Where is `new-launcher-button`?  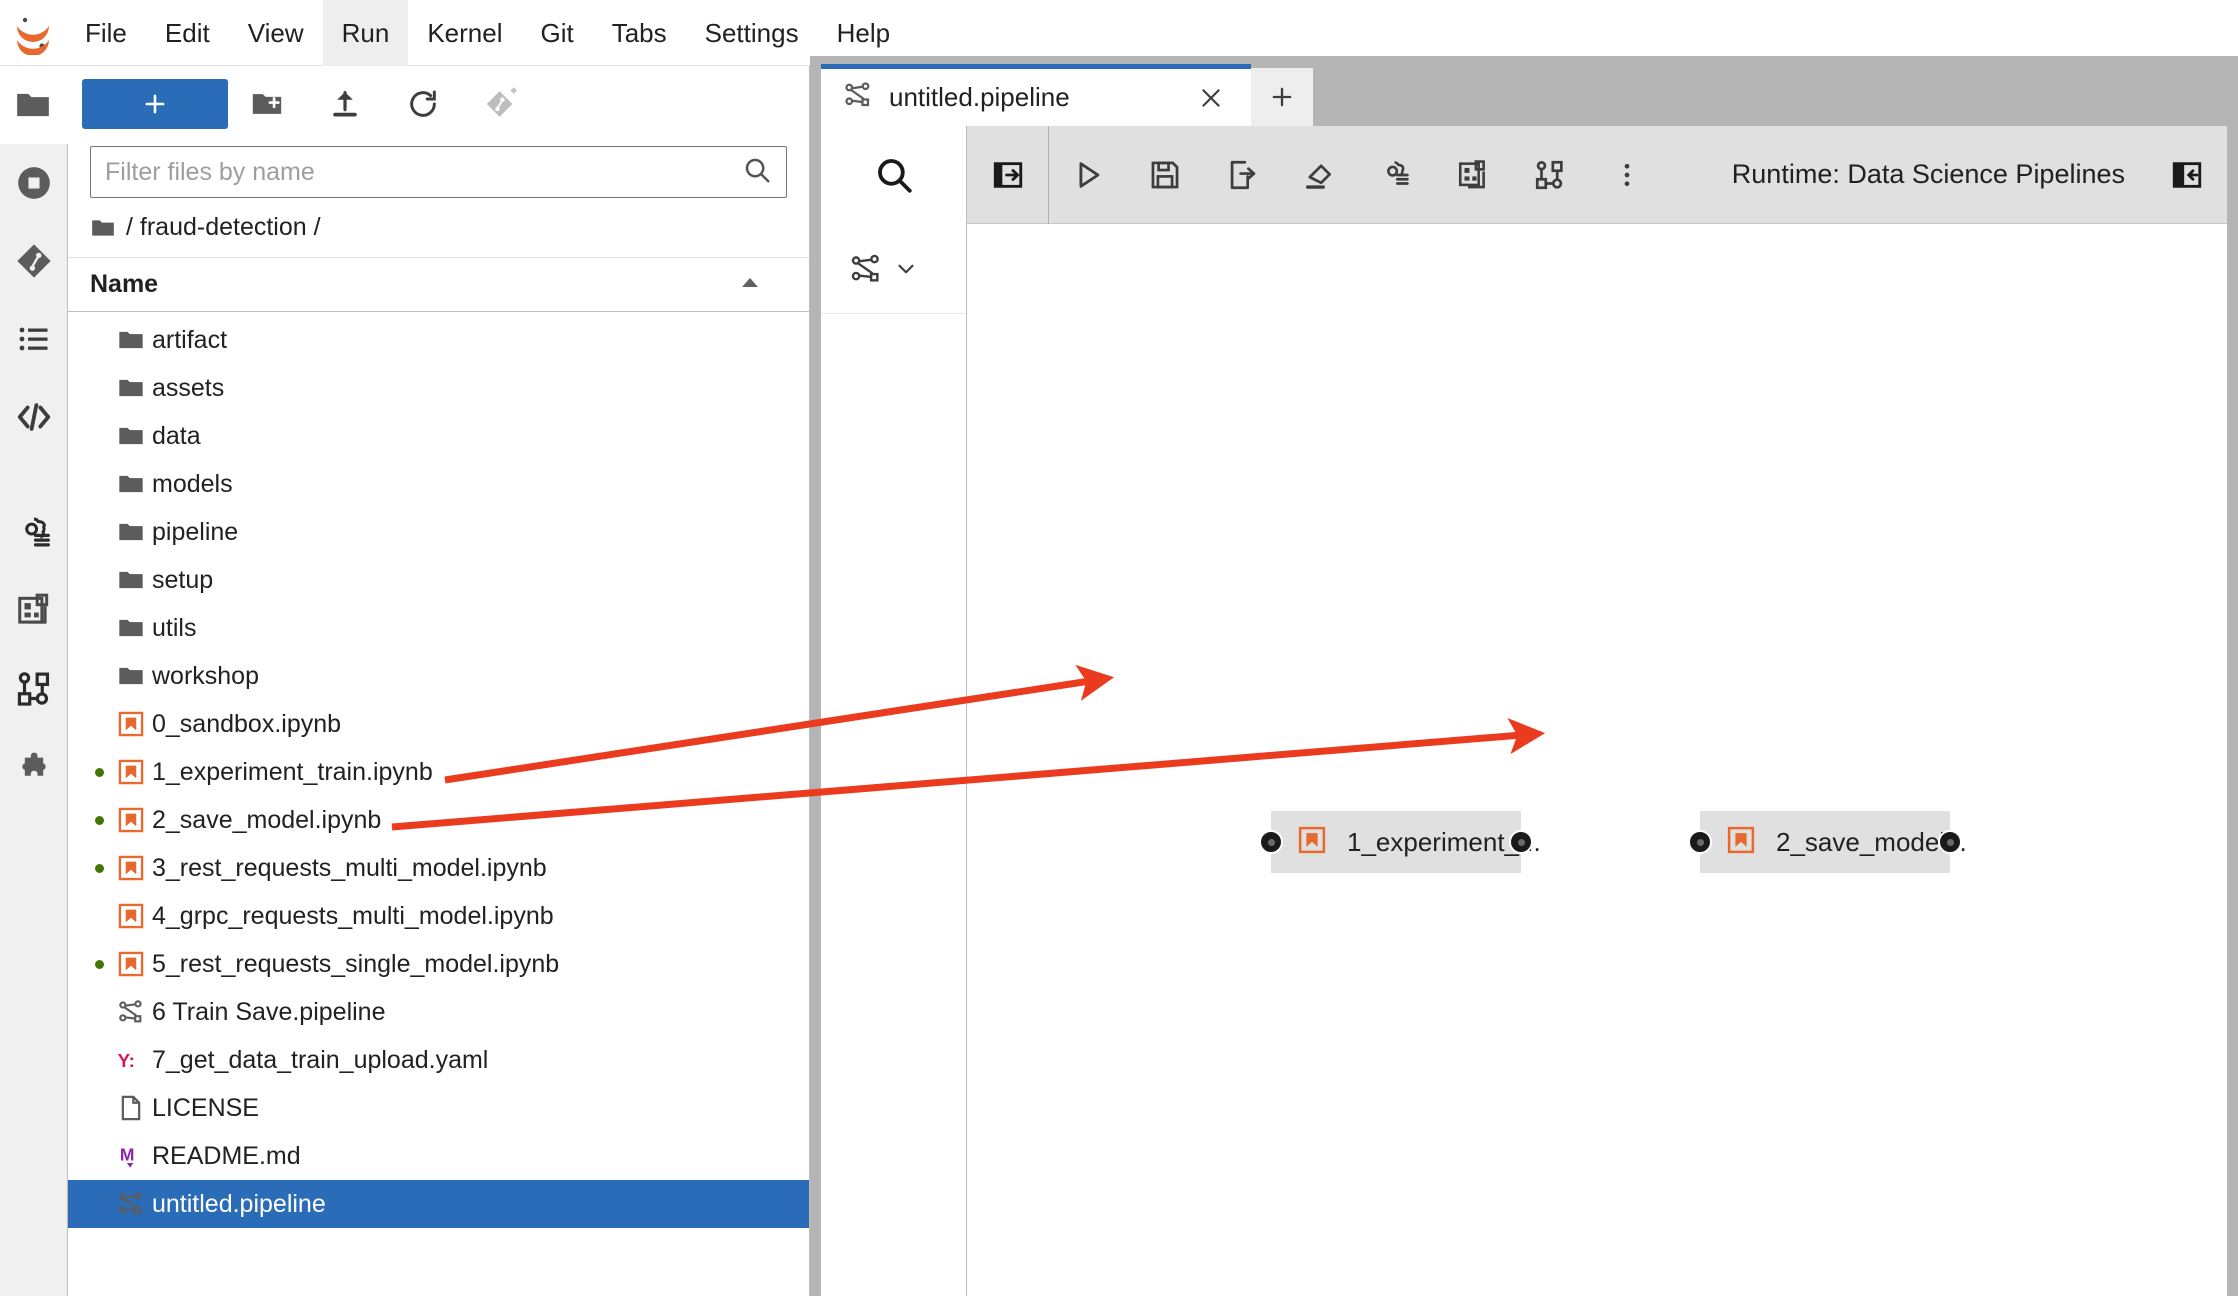 new-launcher-button is located at coordinates (155, 104).